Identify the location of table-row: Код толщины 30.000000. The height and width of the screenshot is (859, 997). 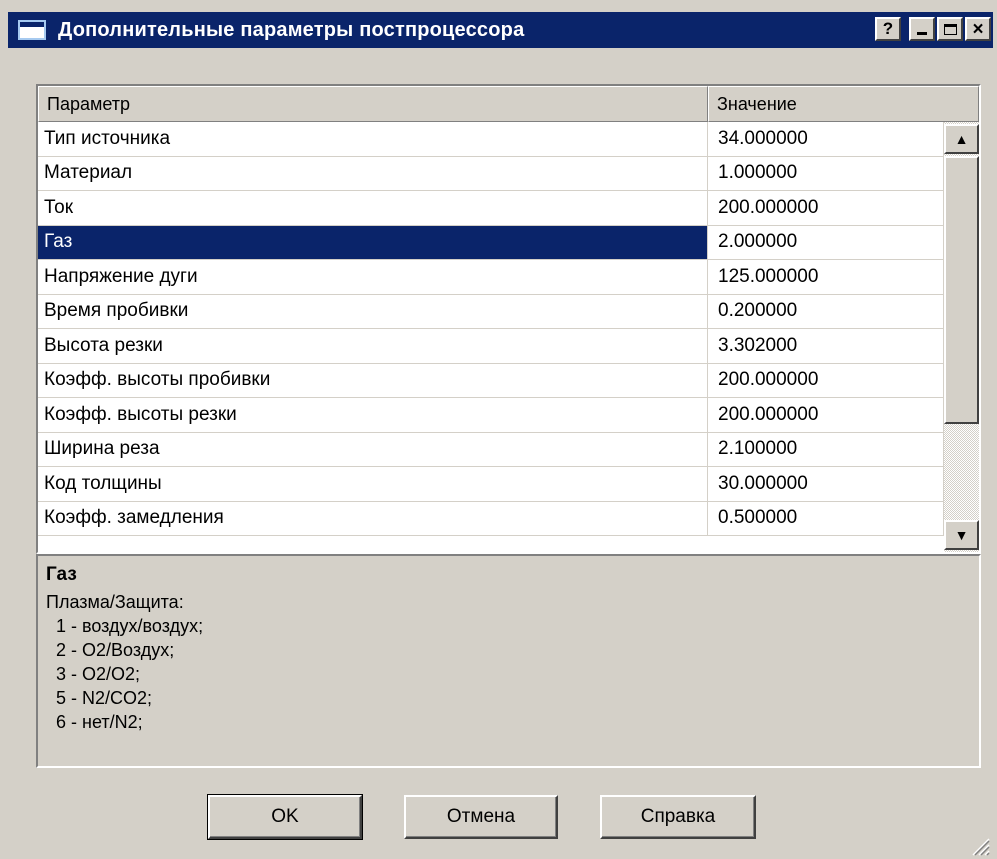
(491, 484).